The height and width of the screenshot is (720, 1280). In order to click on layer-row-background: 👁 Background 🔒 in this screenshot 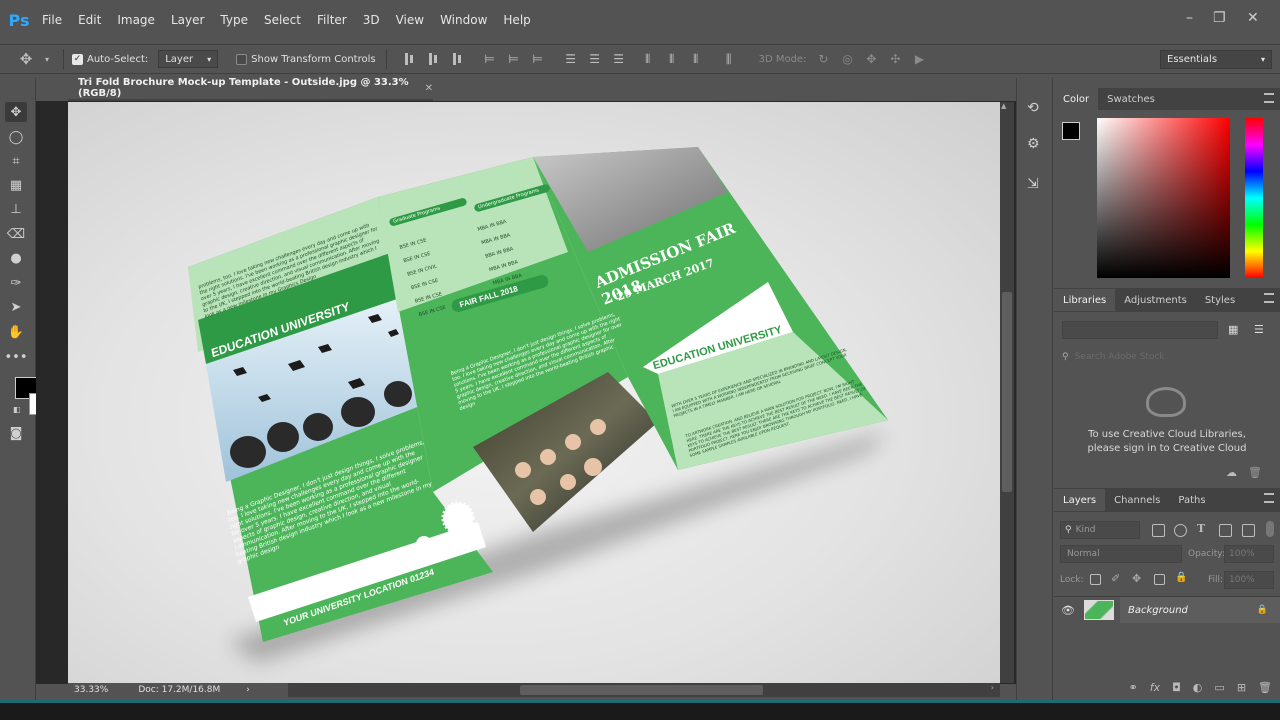, I will do `click(1167, 610)`.